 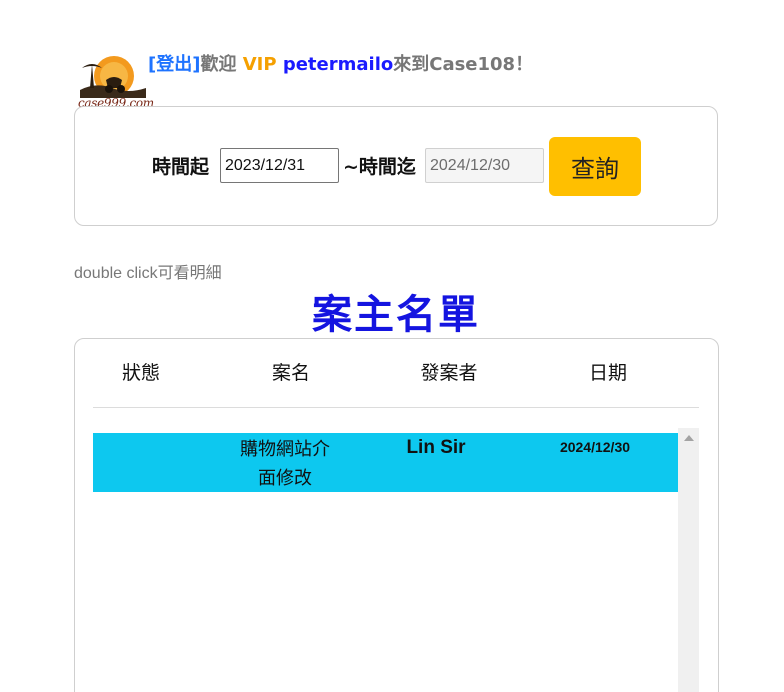 What do you see at coordinates (607, 373) in the screenshot?
I see `column-header-date: 日期` at bounding box center [607, 373].